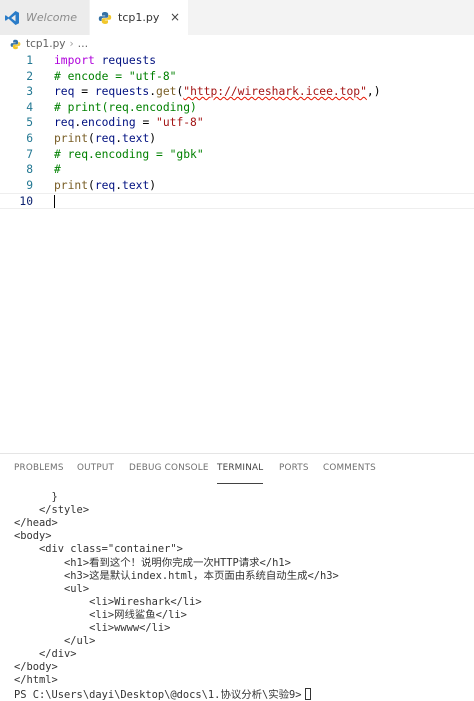 This screenshot has height=701, width=474. I want to click on code-text: # req.encoding = "gbk", so click(129, 155).